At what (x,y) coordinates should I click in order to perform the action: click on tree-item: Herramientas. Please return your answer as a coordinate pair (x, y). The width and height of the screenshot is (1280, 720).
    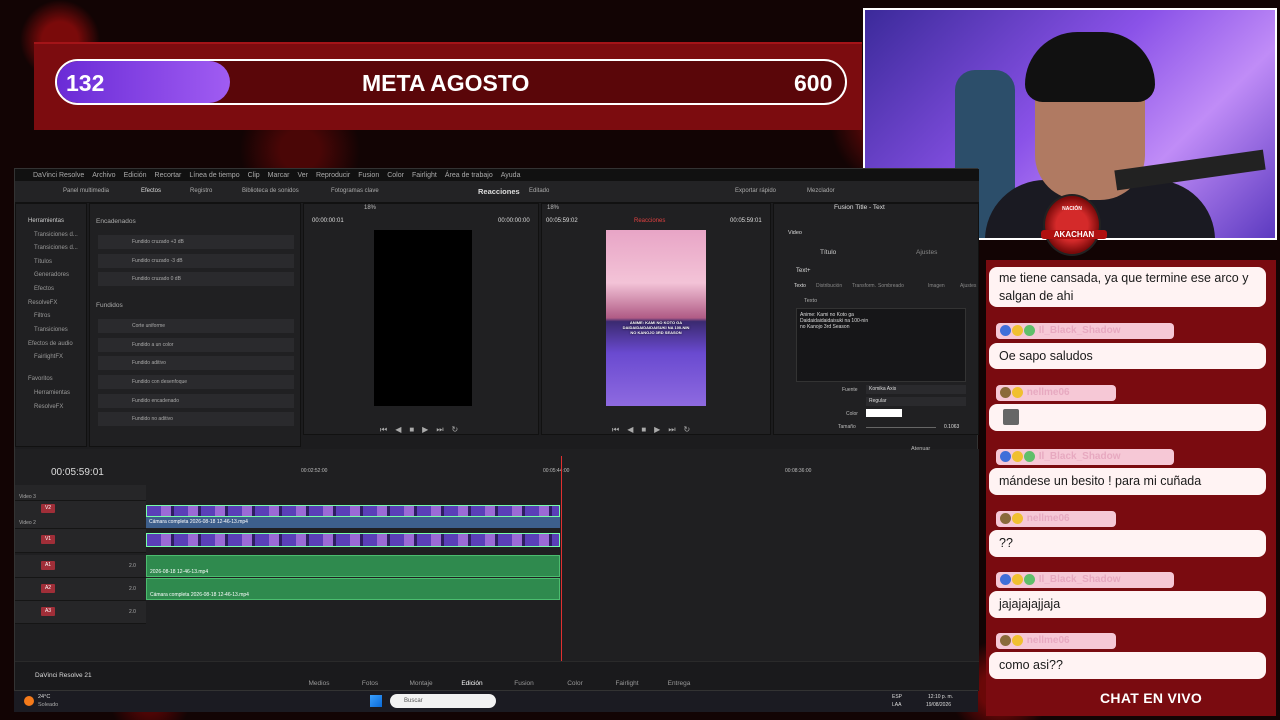
    Looking at the image, I should click on (52, 393).